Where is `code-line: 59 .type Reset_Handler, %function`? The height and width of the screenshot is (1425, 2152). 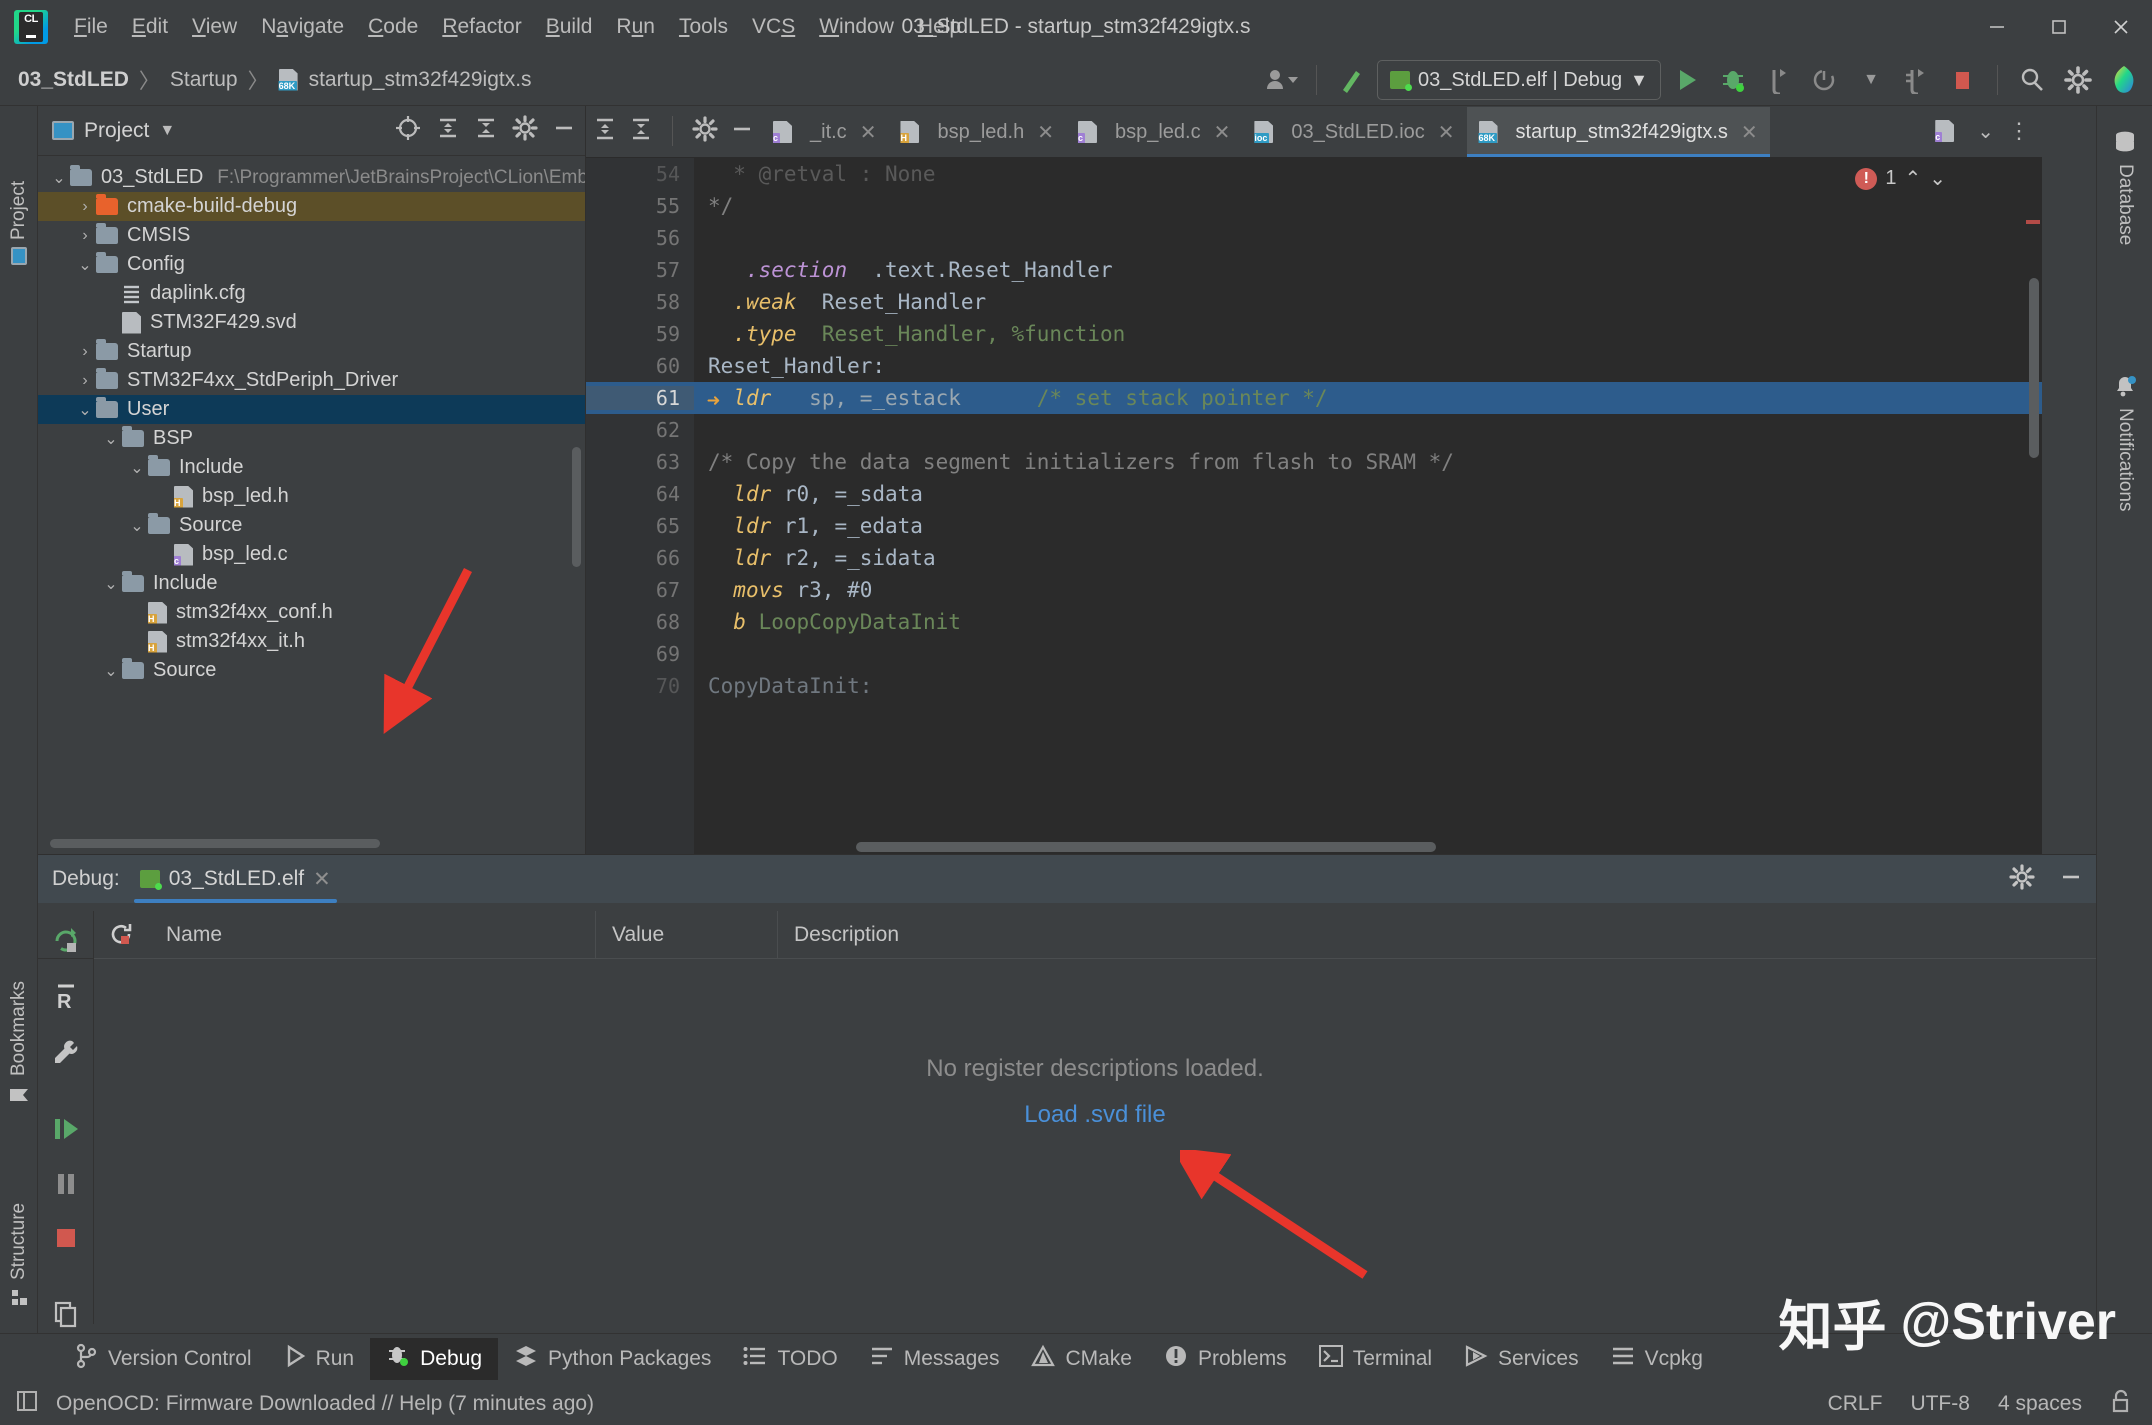 code-line: 59 .type Reset_Handler, %function is located at coordinates (1314, 334).